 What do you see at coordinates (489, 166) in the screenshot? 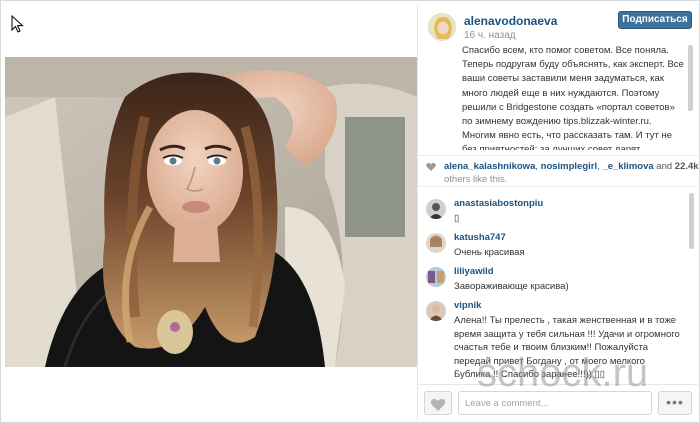
I see `liker-link: alena_kalashnikowa` at bounding box center [489, 166].